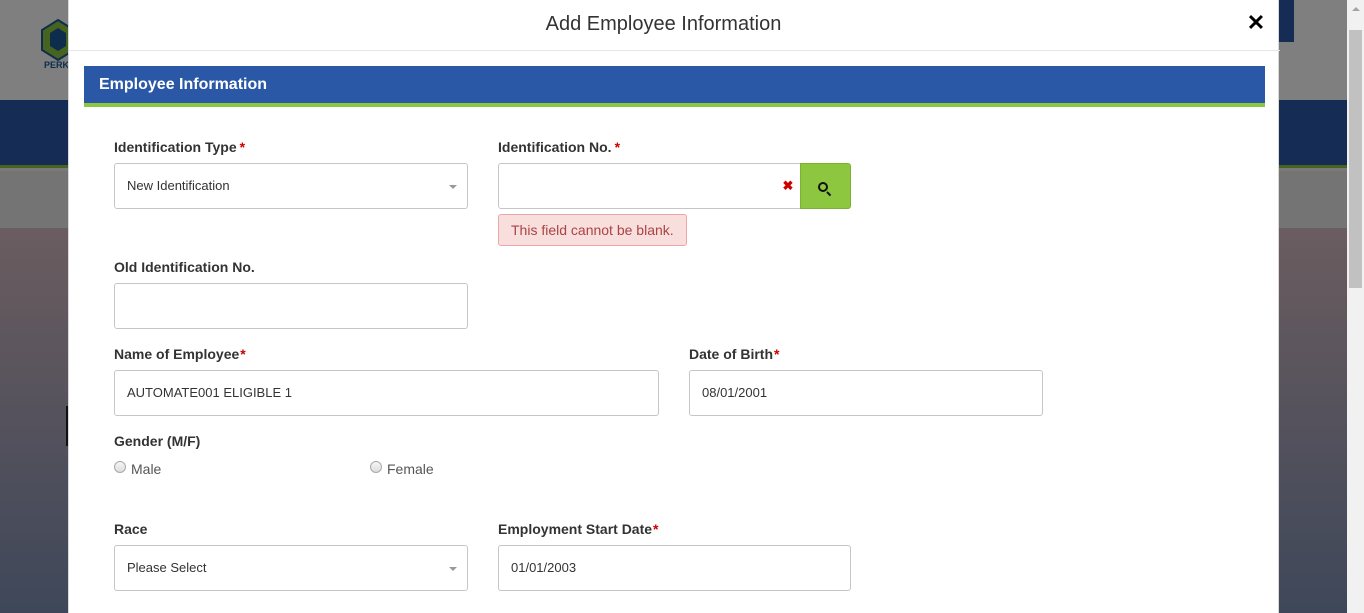 The image size is (1364, 613). I want to click on employment-start-date-label: Employment Start Date*, so click(578, 529).